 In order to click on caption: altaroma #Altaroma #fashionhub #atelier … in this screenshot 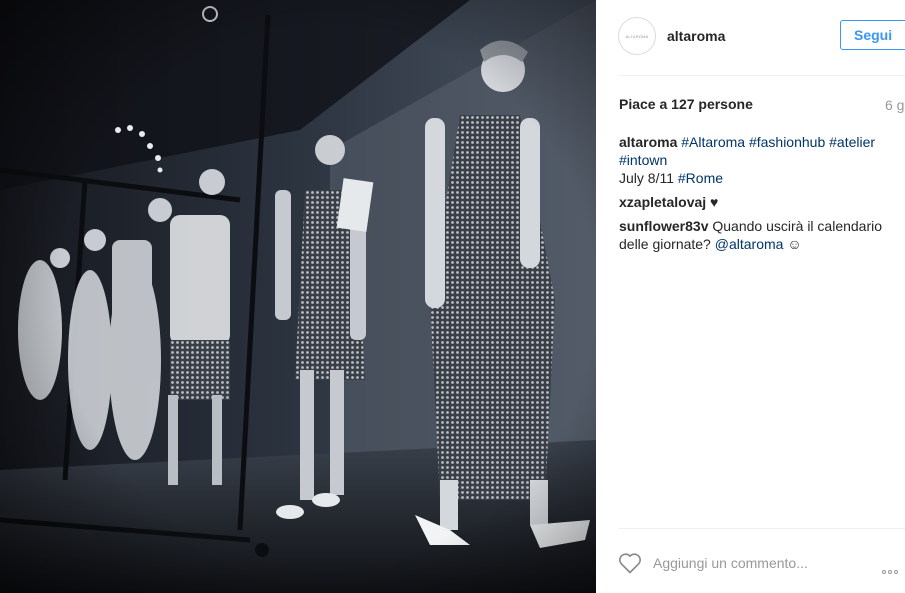, I will do `click(762, 160)`.